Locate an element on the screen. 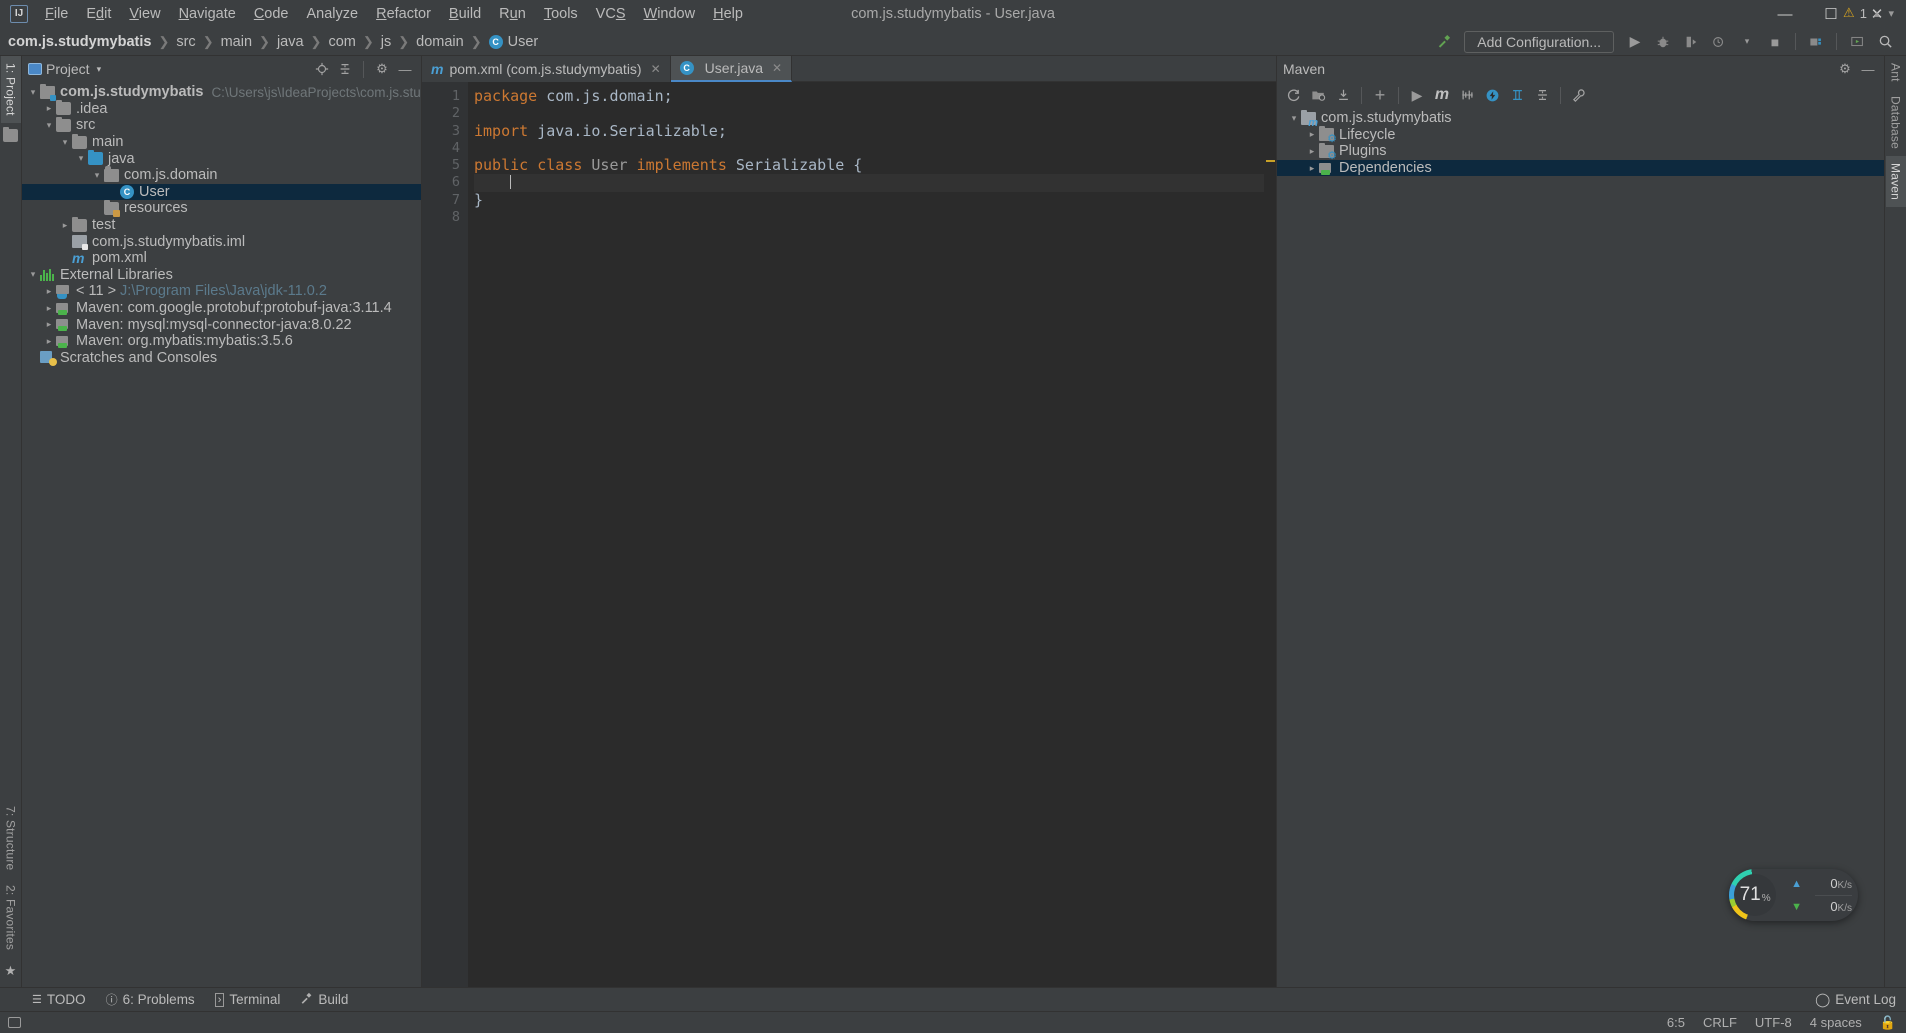 The width and height of the screenshot is (1906, 1033). previous-problem-icon: ▴ is located at coordinates (1877, 13).